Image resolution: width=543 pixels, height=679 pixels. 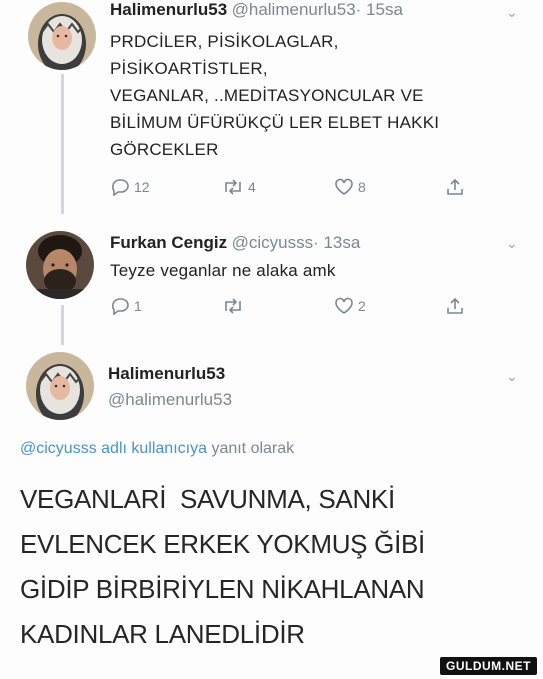 What do you see at coordinates (138, 306) in the screenshot?
I see `reply-count: 1` at bounding box center [138, 306].